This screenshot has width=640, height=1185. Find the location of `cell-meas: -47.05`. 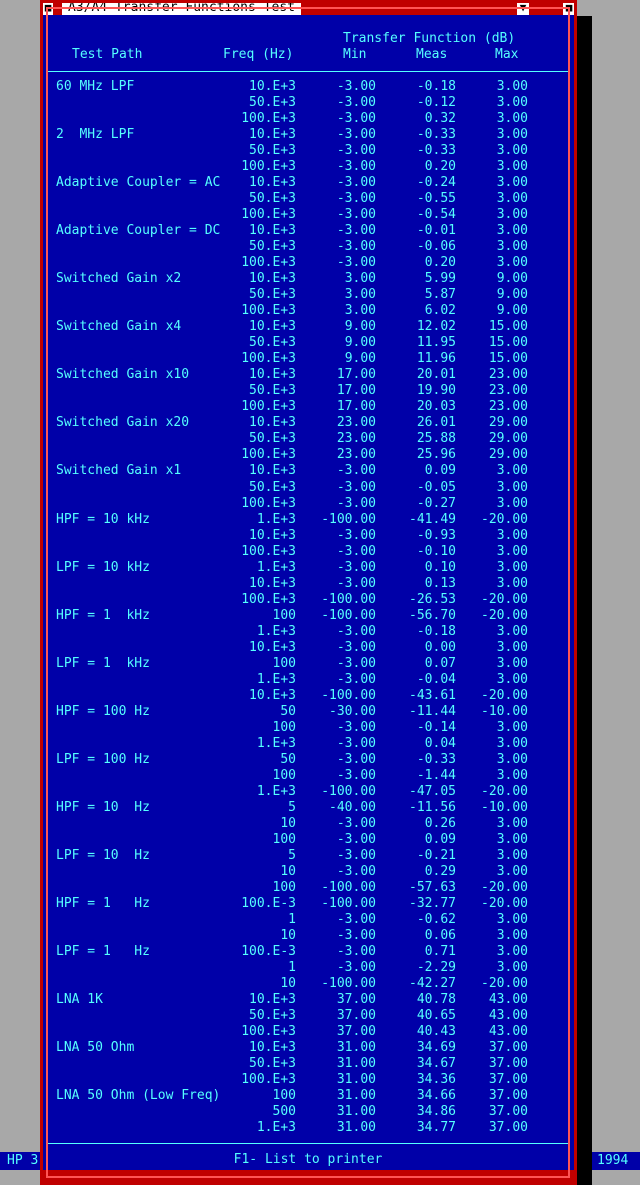

cell-meas: -47.05 is located at coordinates (432, 791).